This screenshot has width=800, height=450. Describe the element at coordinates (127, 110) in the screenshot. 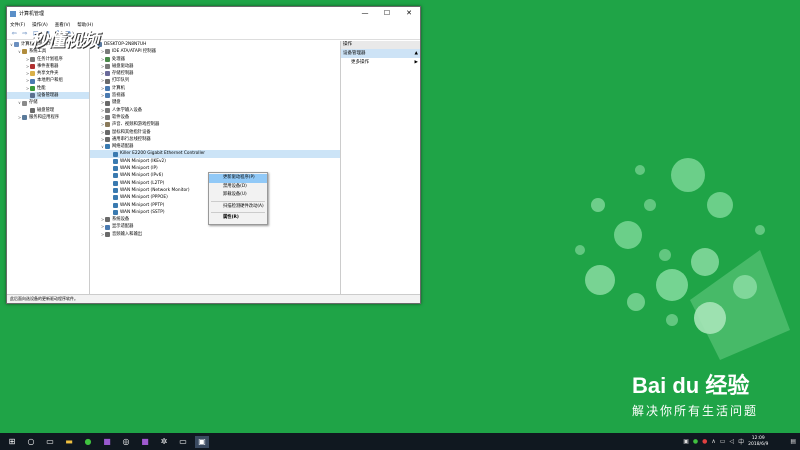

I see `device-label: 人体学输入设备` at that location.